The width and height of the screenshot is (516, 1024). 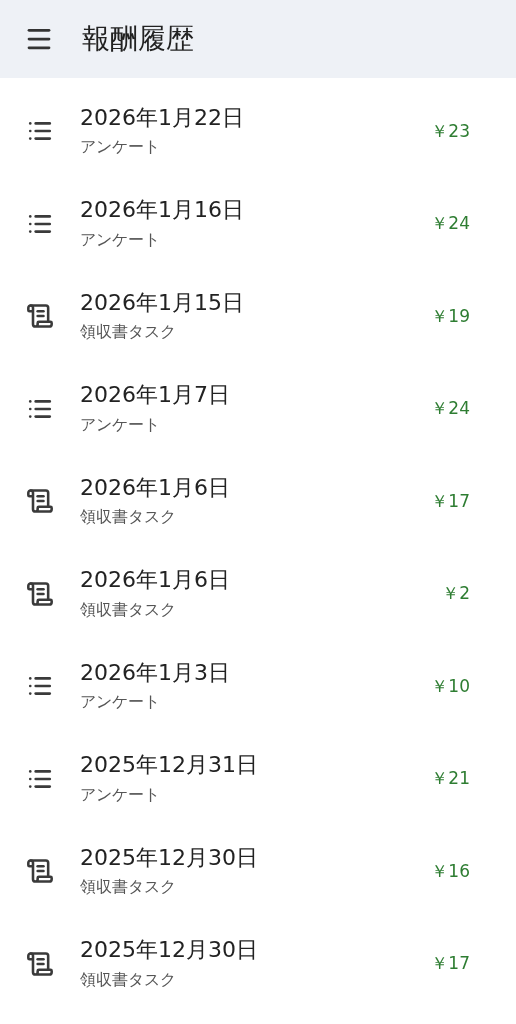 I want to click on reward-row: 2025年12月31日 アンケート ￥21, so click(x=258, y=778).